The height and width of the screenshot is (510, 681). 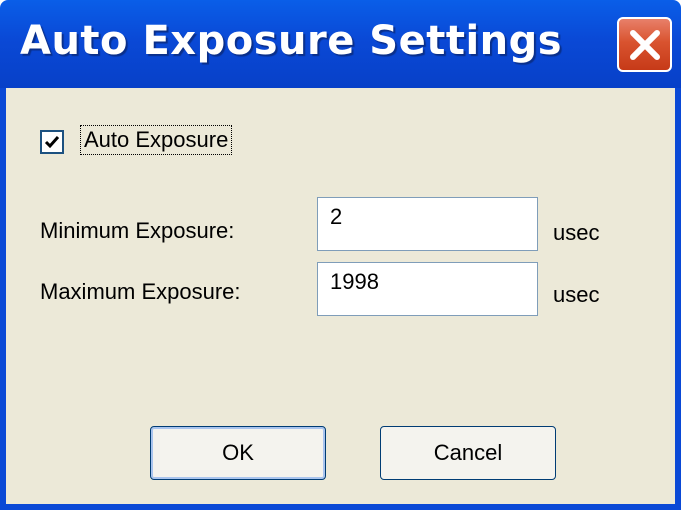 I want to click on window-title: Auto Exposure Settings, so click(x=291, y=41).